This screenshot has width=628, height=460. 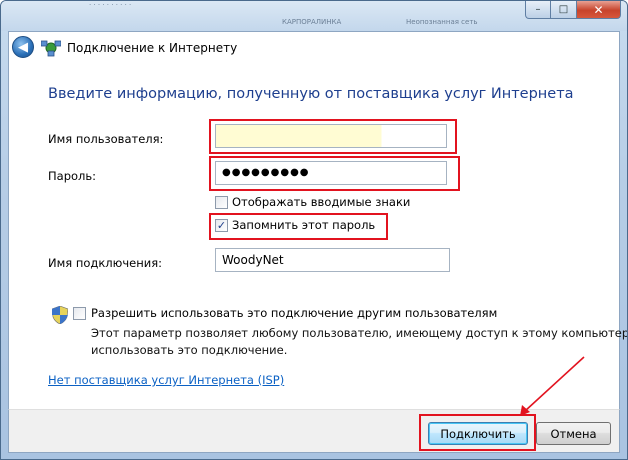 I want to click on uac-shield-icon, so click(x=60, y=315).